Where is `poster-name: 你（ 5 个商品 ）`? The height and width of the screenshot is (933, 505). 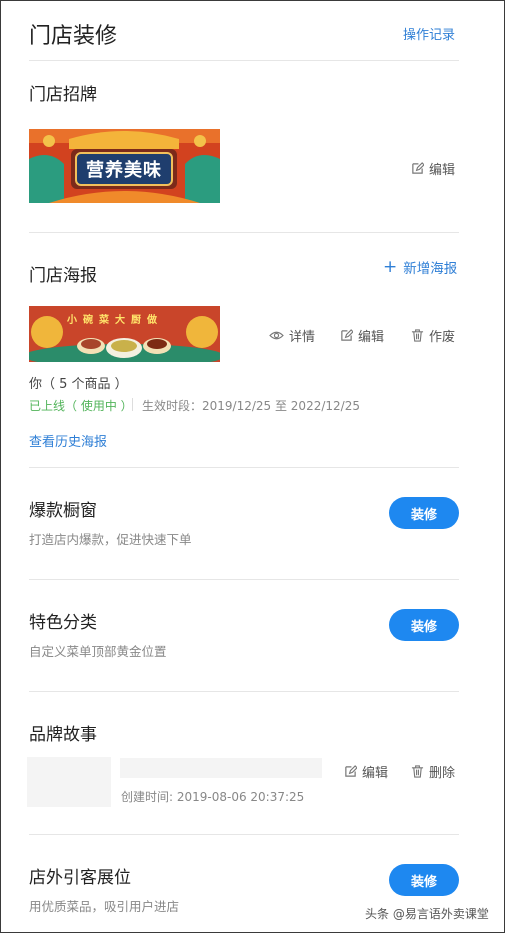
poster-name: 你（ 5 个商品 ） is located at coordinates (78, 384).